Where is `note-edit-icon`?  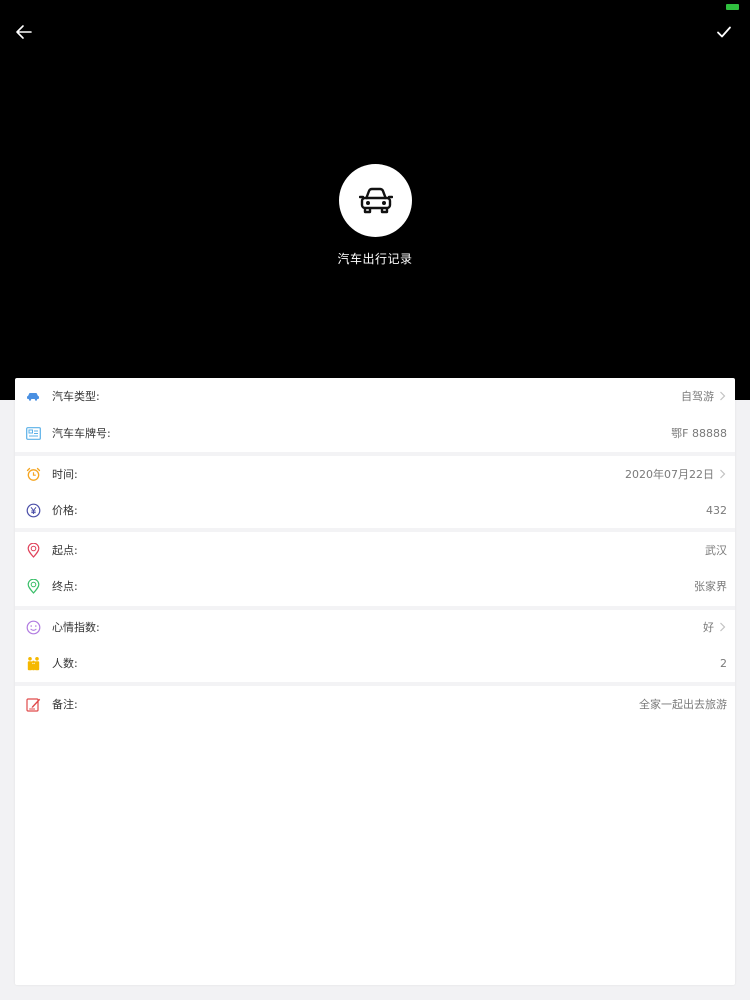 note-edit-icon is located at coordinates (33, 704).